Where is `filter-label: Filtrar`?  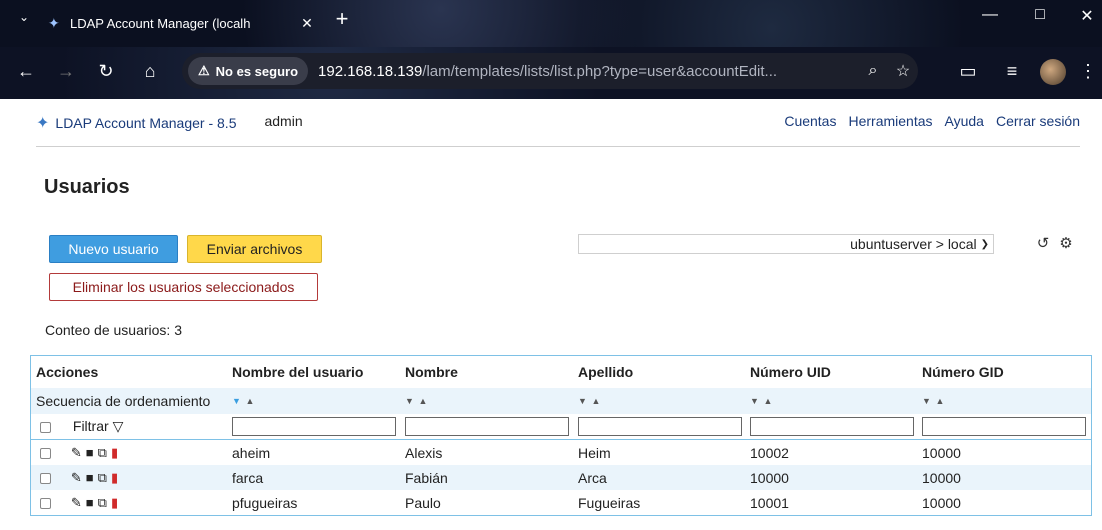 filter-label: Filtrar is located at coordinates (91, 426).